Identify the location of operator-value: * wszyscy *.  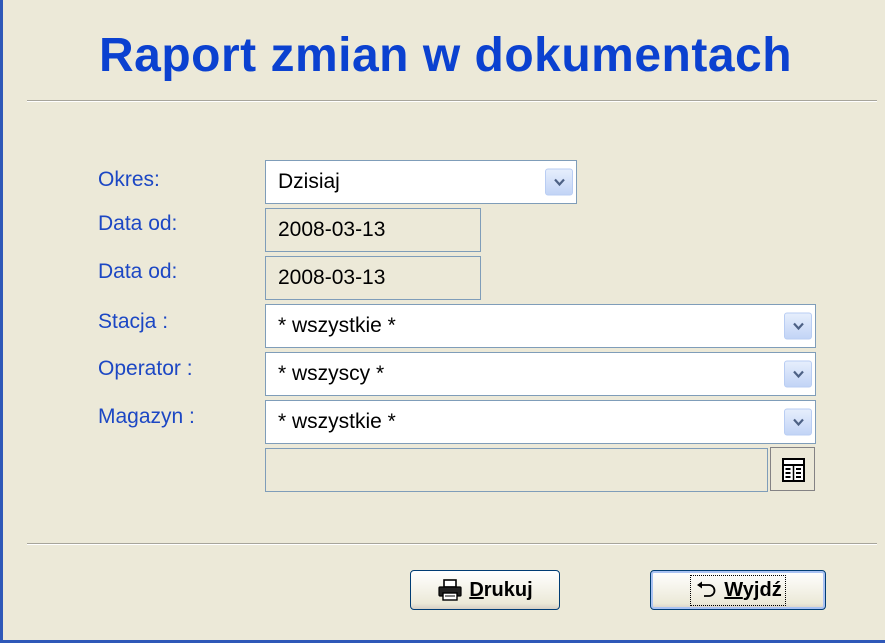
(331, 373).